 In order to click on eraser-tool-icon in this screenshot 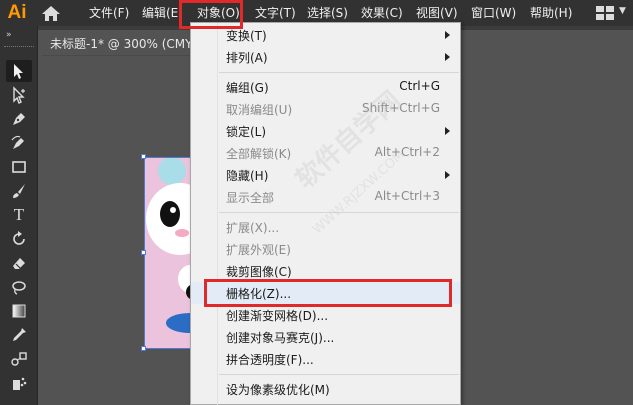, I will do `click(19, 263)`.